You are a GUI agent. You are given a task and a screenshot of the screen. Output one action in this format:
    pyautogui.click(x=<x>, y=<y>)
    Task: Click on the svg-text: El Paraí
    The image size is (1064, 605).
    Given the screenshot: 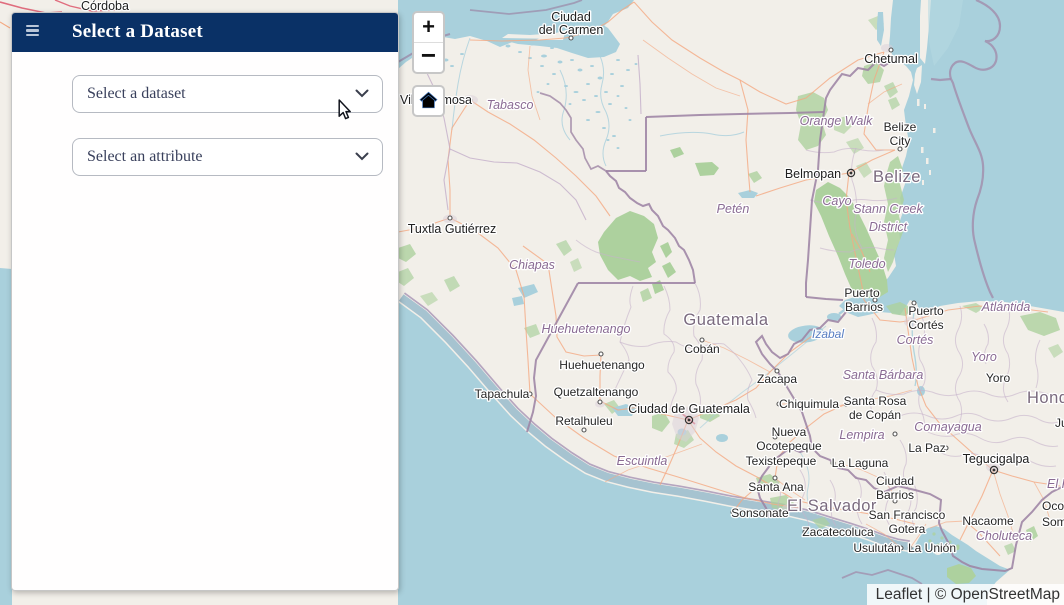 What is the action you would take?
    pyautogui.click(x=1055, y=484)
    